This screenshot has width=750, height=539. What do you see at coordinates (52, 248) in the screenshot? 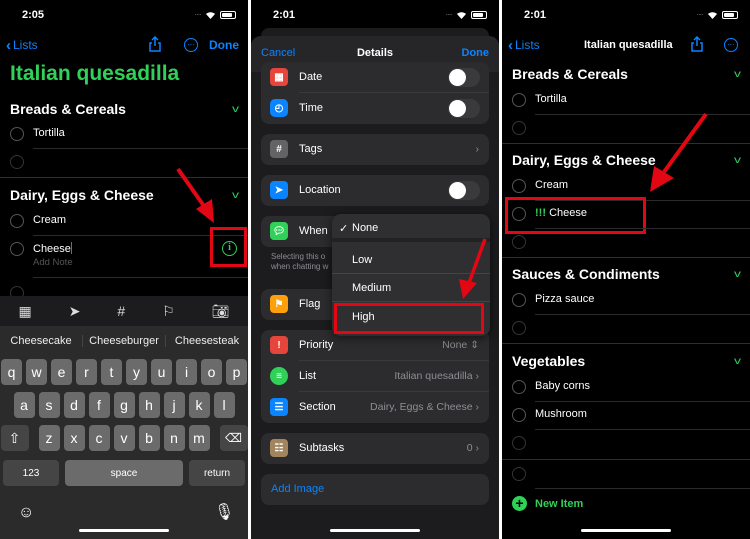
I see `item-text-input: Cheese` at bounding box center [52, 248].